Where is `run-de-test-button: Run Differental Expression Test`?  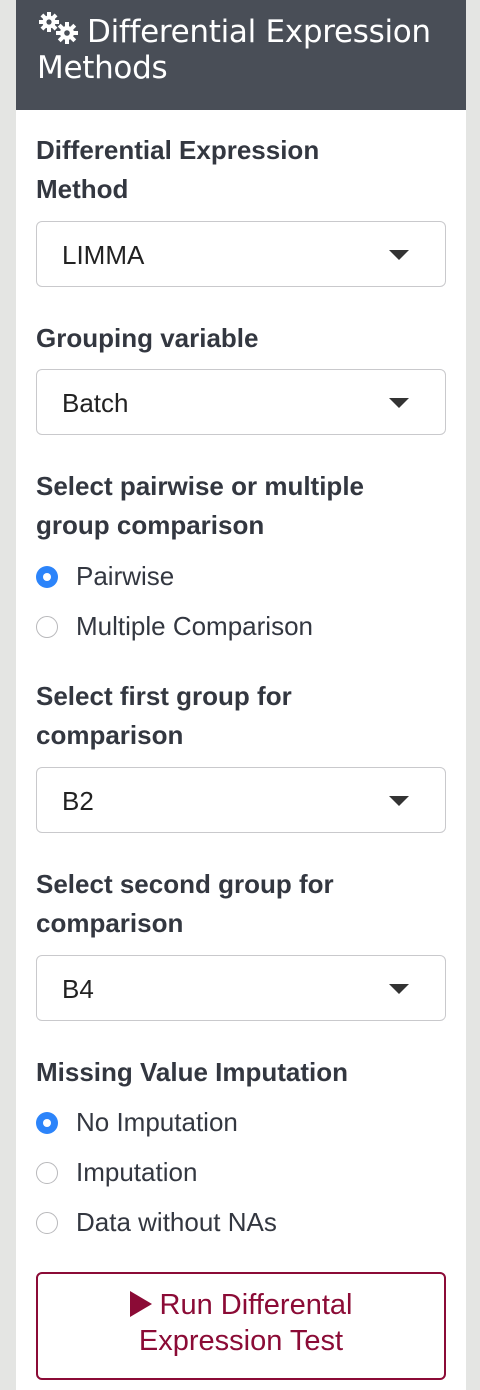
run-de-test-button: Run Differental Expression Test is located at coordinates (241, 1326).